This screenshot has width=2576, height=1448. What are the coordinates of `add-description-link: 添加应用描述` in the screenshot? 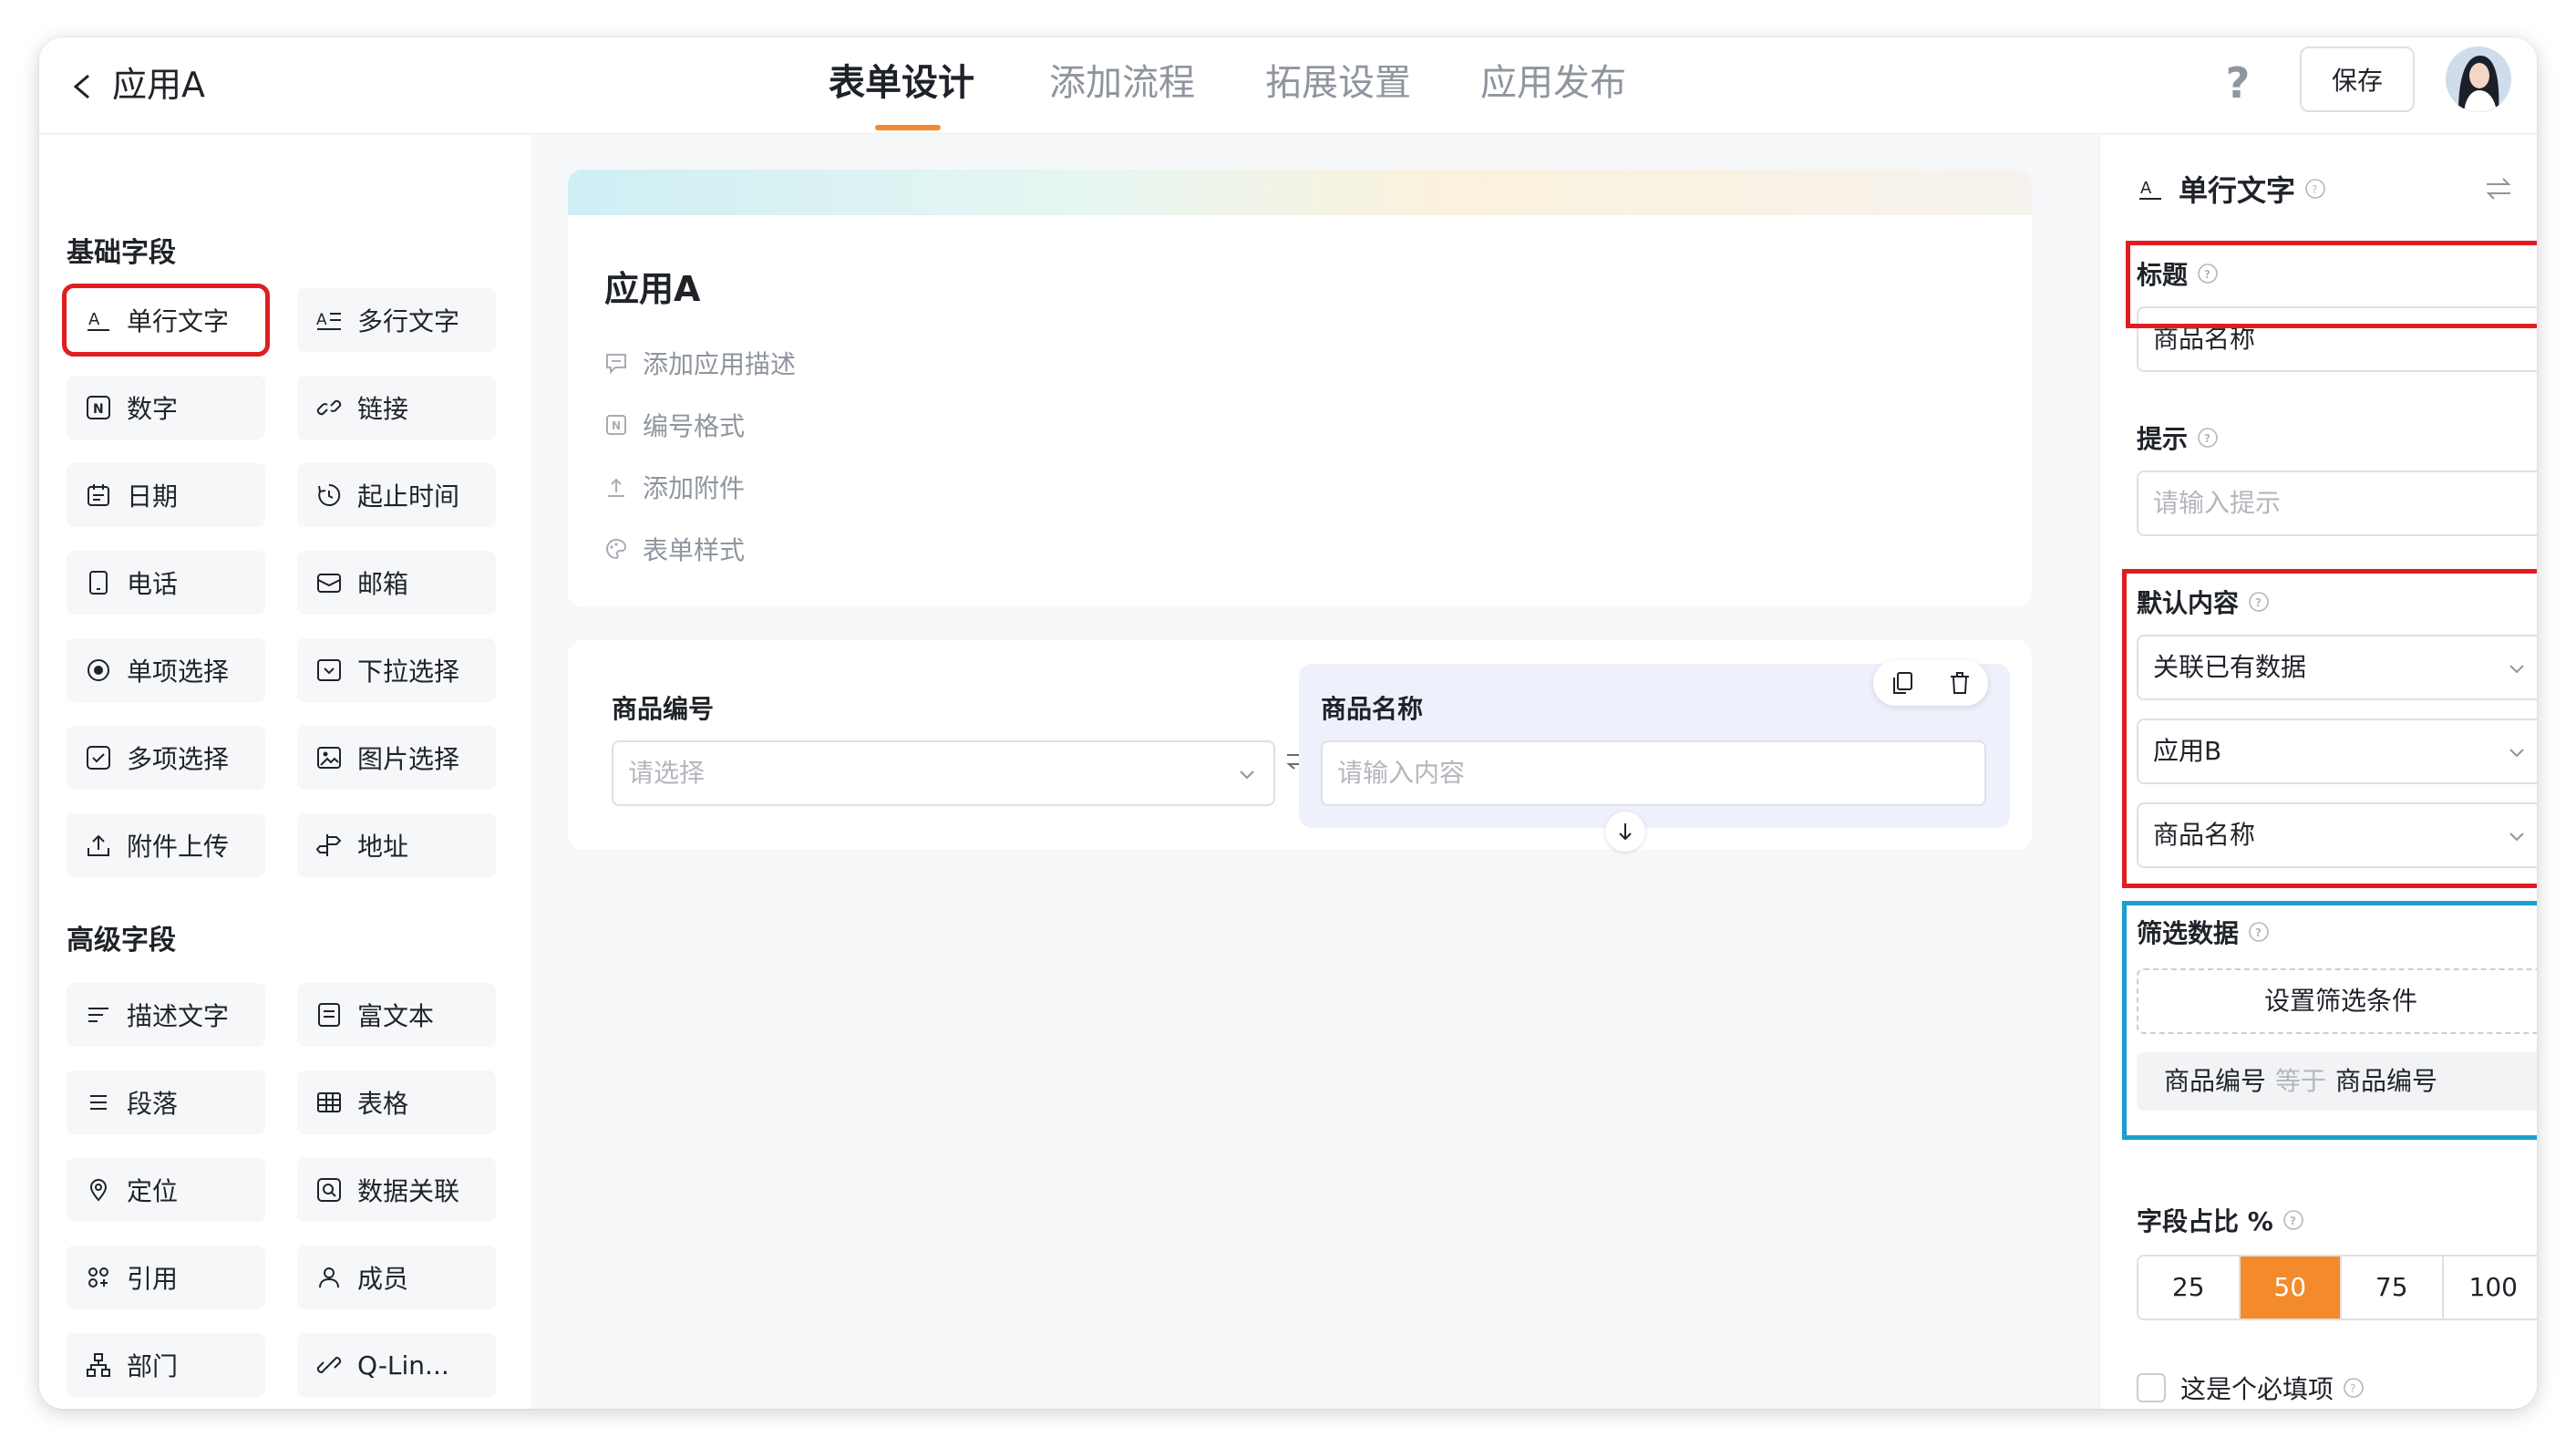 It's located at (700, 363).